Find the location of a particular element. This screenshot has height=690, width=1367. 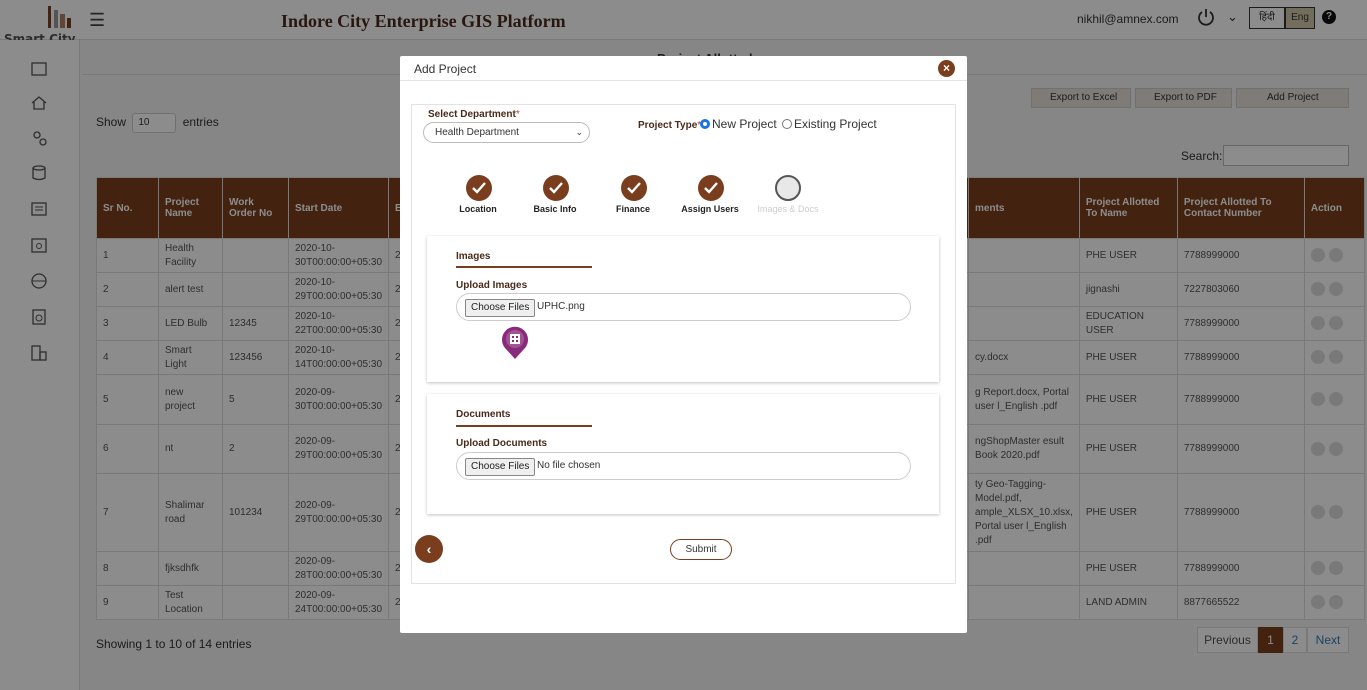

documents-rule is located at coordinates (524, 426).